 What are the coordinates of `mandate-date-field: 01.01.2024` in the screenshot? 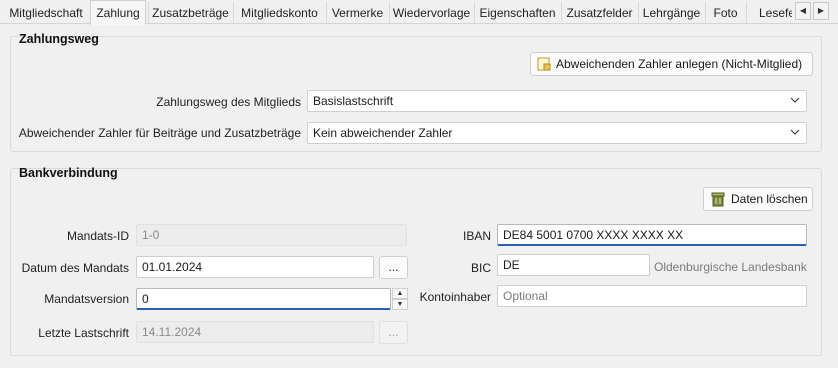 It's located at (255, 267).